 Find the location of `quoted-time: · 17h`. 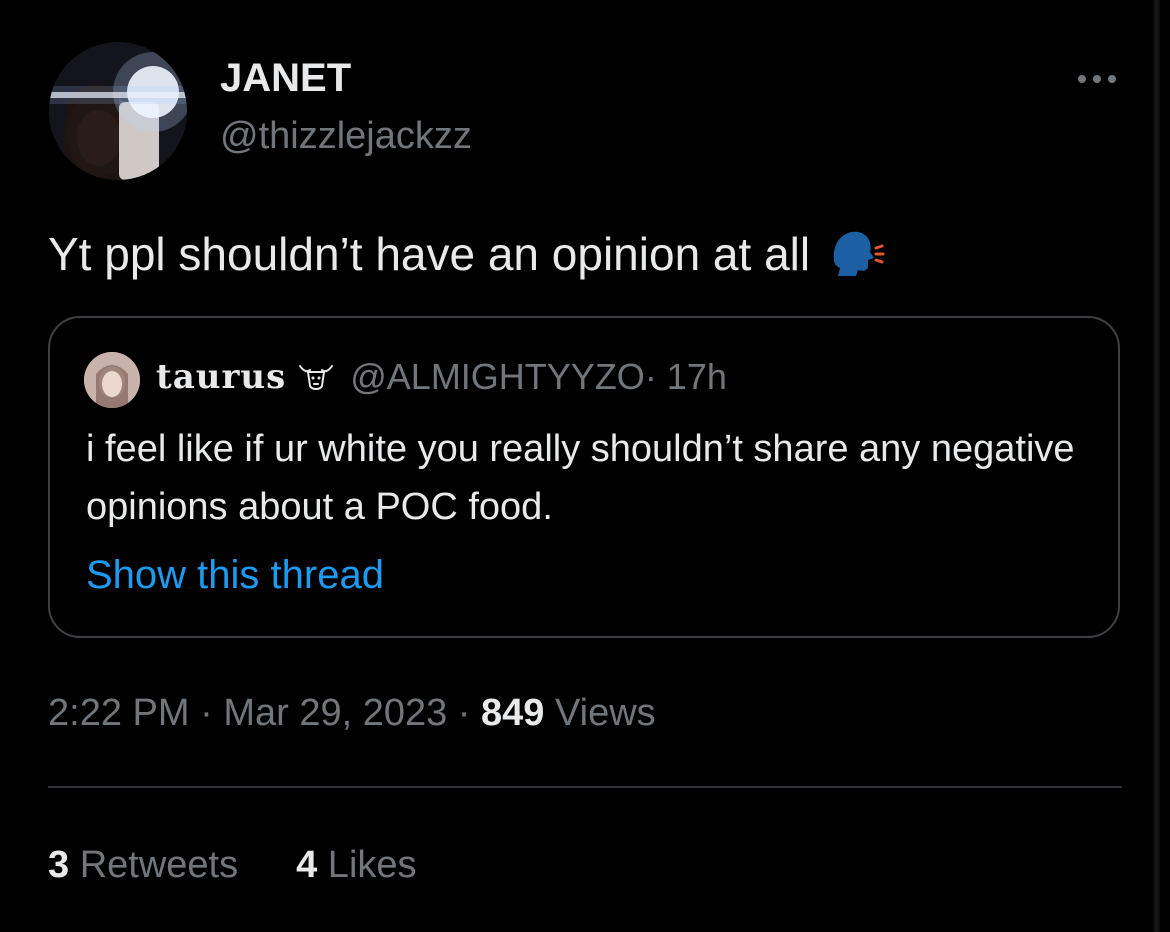

quoted-time: · 17h is located at coordinates (685, 376).